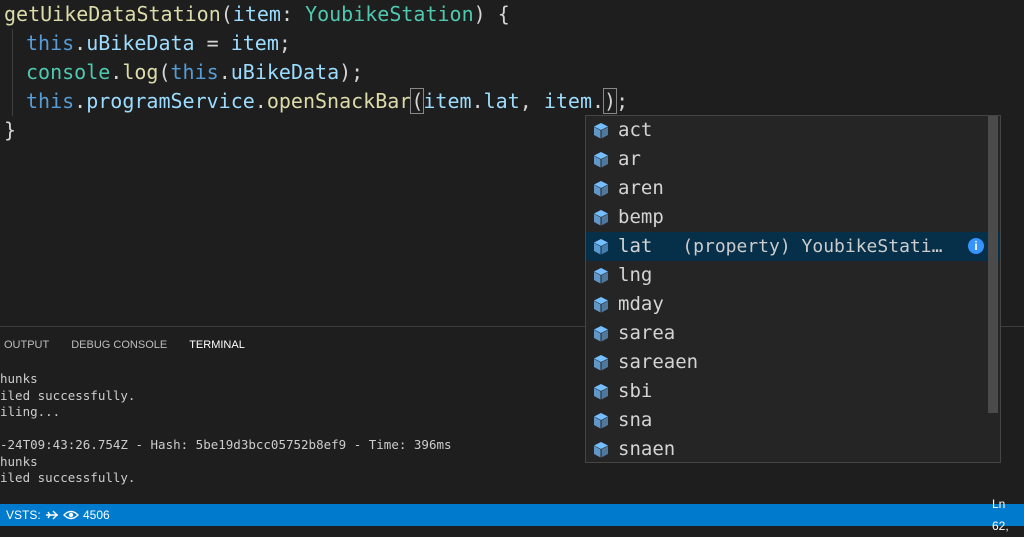 Image resolution: width=1024 pixels, height=537 pixels. I want to click on suggestion-item: bemp, so click(793, 217).